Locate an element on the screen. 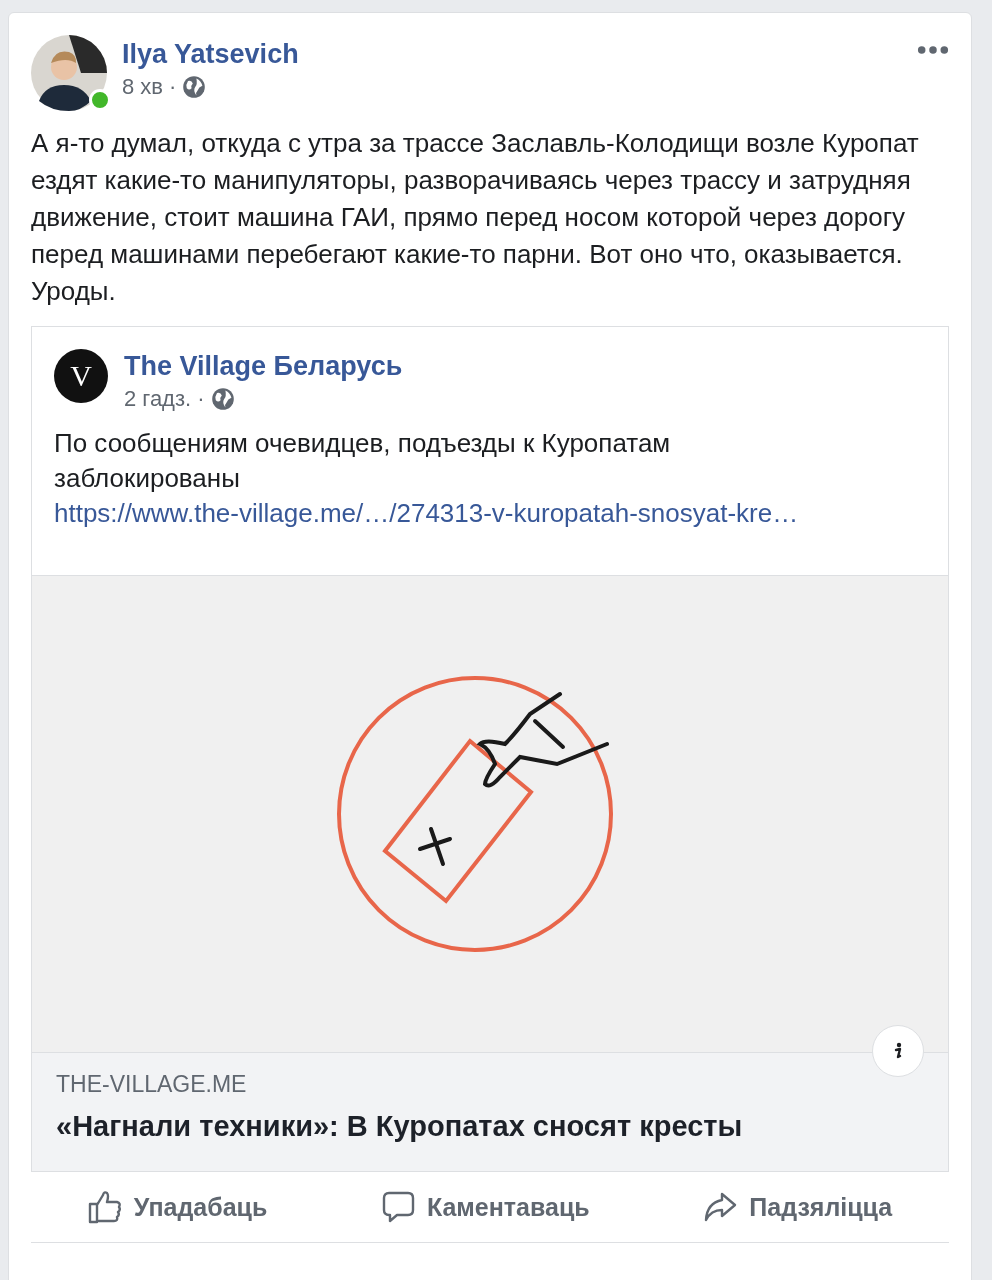  more-options-icon is located at coordinates (933, 50).